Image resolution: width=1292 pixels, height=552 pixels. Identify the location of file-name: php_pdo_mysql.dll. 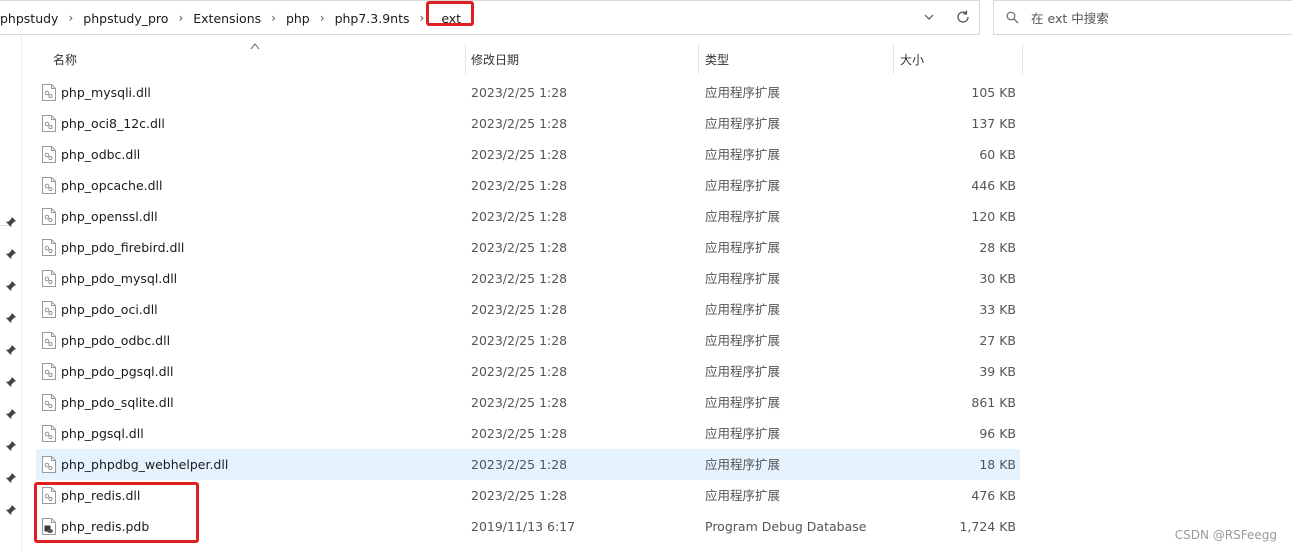
(119, 278).